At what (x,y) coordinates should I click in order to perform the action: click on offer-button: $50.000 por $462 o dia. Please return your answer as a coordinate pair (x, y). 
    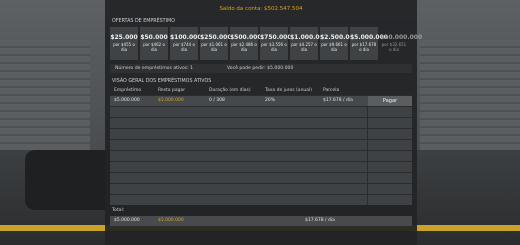
    Looking at the image, I should click on (154, 43).